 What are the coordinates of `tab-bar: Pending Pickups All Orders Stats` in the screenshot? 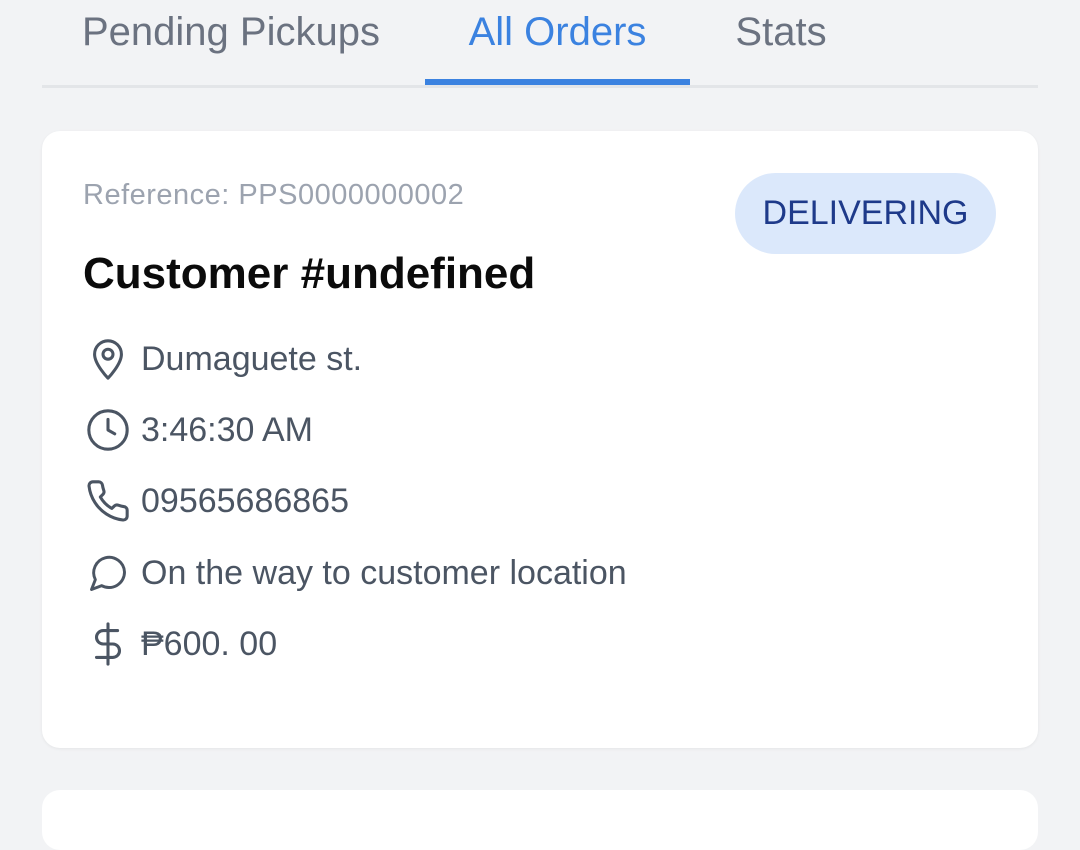 It's located at (540, 44).